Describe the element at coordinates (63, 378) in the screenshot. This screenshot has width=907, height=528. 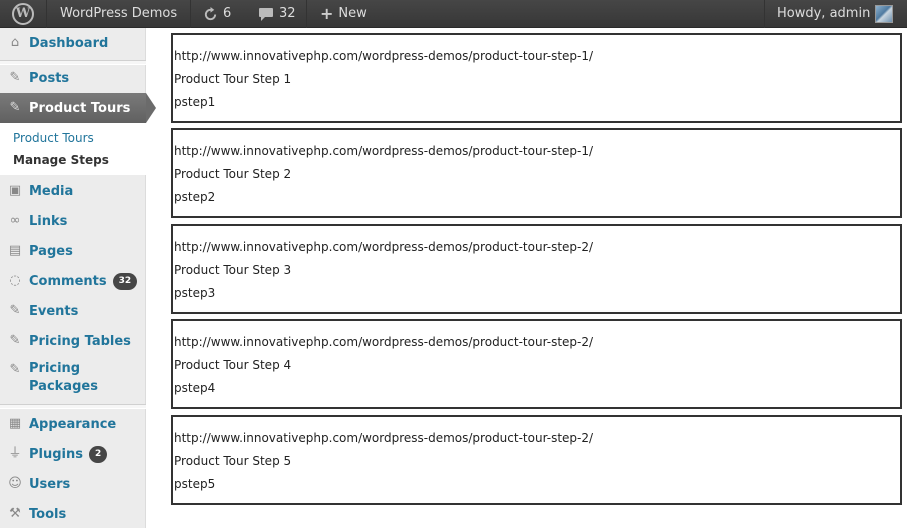
I see `menu-label: Pricing Packages` at that location.